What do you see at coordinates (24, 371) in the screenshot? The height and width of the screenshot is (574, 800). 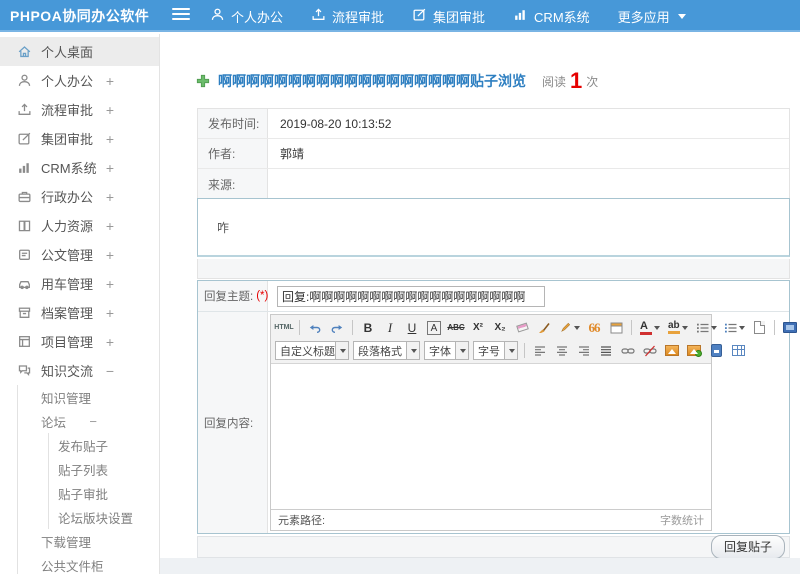 I see `chat-icon` at bounding box center [24, 371].